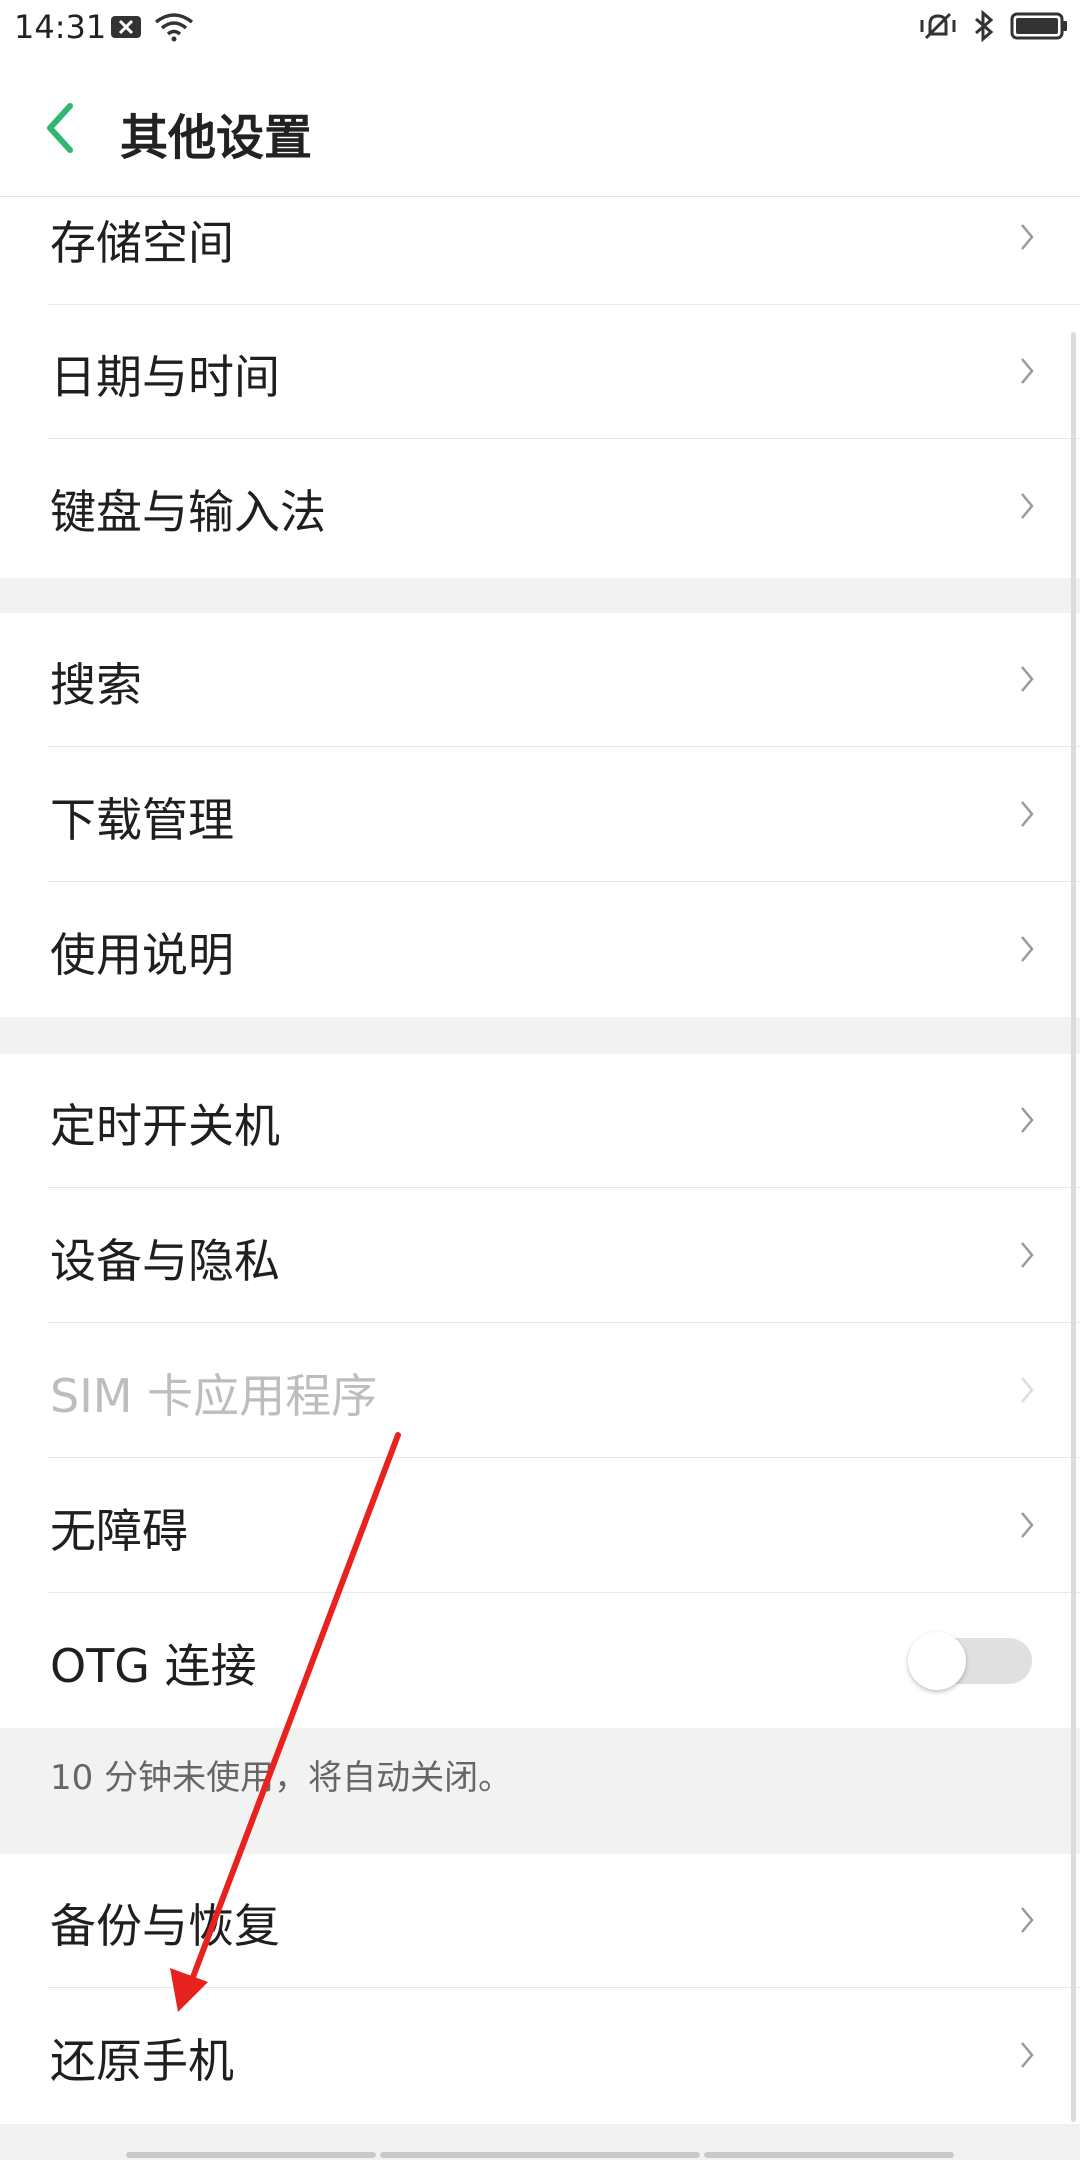 The width and height of the screenshot is (1080, 2160). What do you see at coordinates (540, 1661) in the screenshot?
I see `settings-item-otg: OTG 连接` at bounding box center [540, 1661].